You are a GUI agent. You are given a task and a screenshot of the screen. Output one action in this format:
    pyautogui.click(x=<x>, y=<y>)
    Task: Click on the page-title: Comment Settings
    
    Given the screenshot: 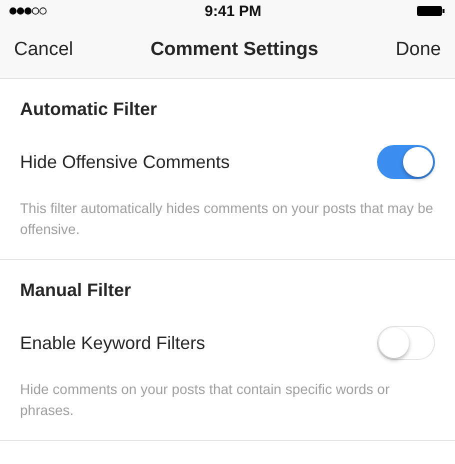 What is the action you would take?
    pyautogui.click(x=234, y=50)
    